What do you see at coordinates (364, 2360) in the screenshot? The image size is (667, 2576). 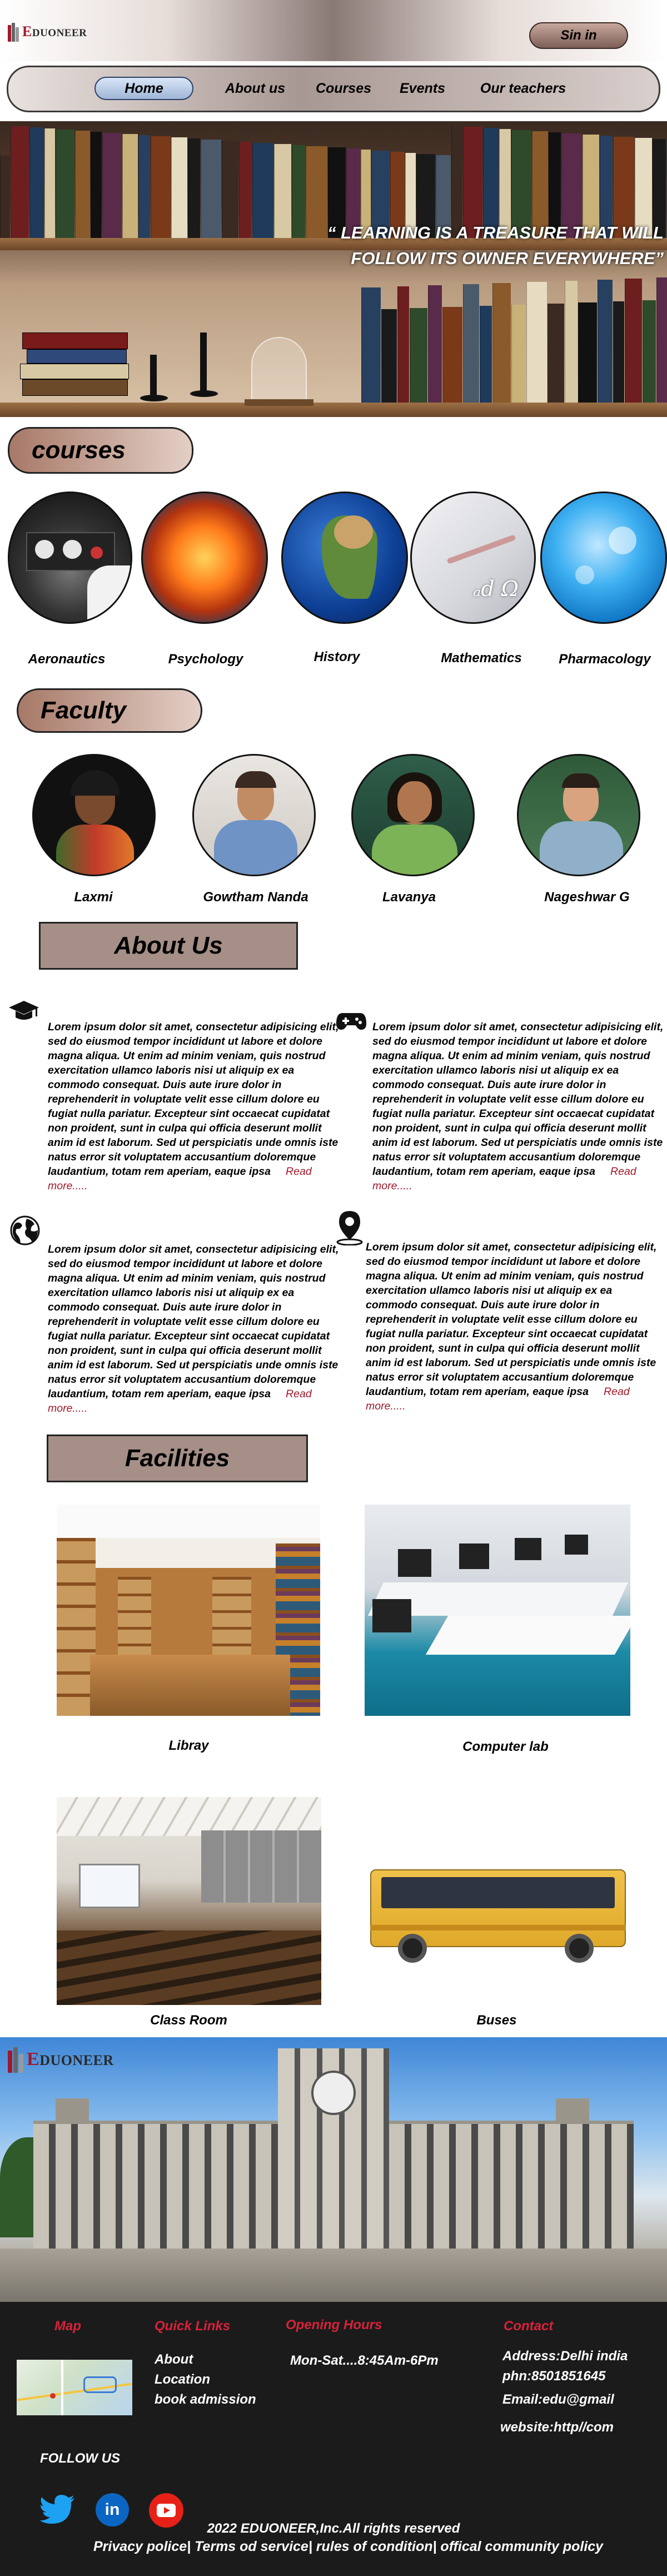 I see `footer-opening-hours: Mon-Sat....8:45Am-6Pm` at bounding box center [364, 2360].